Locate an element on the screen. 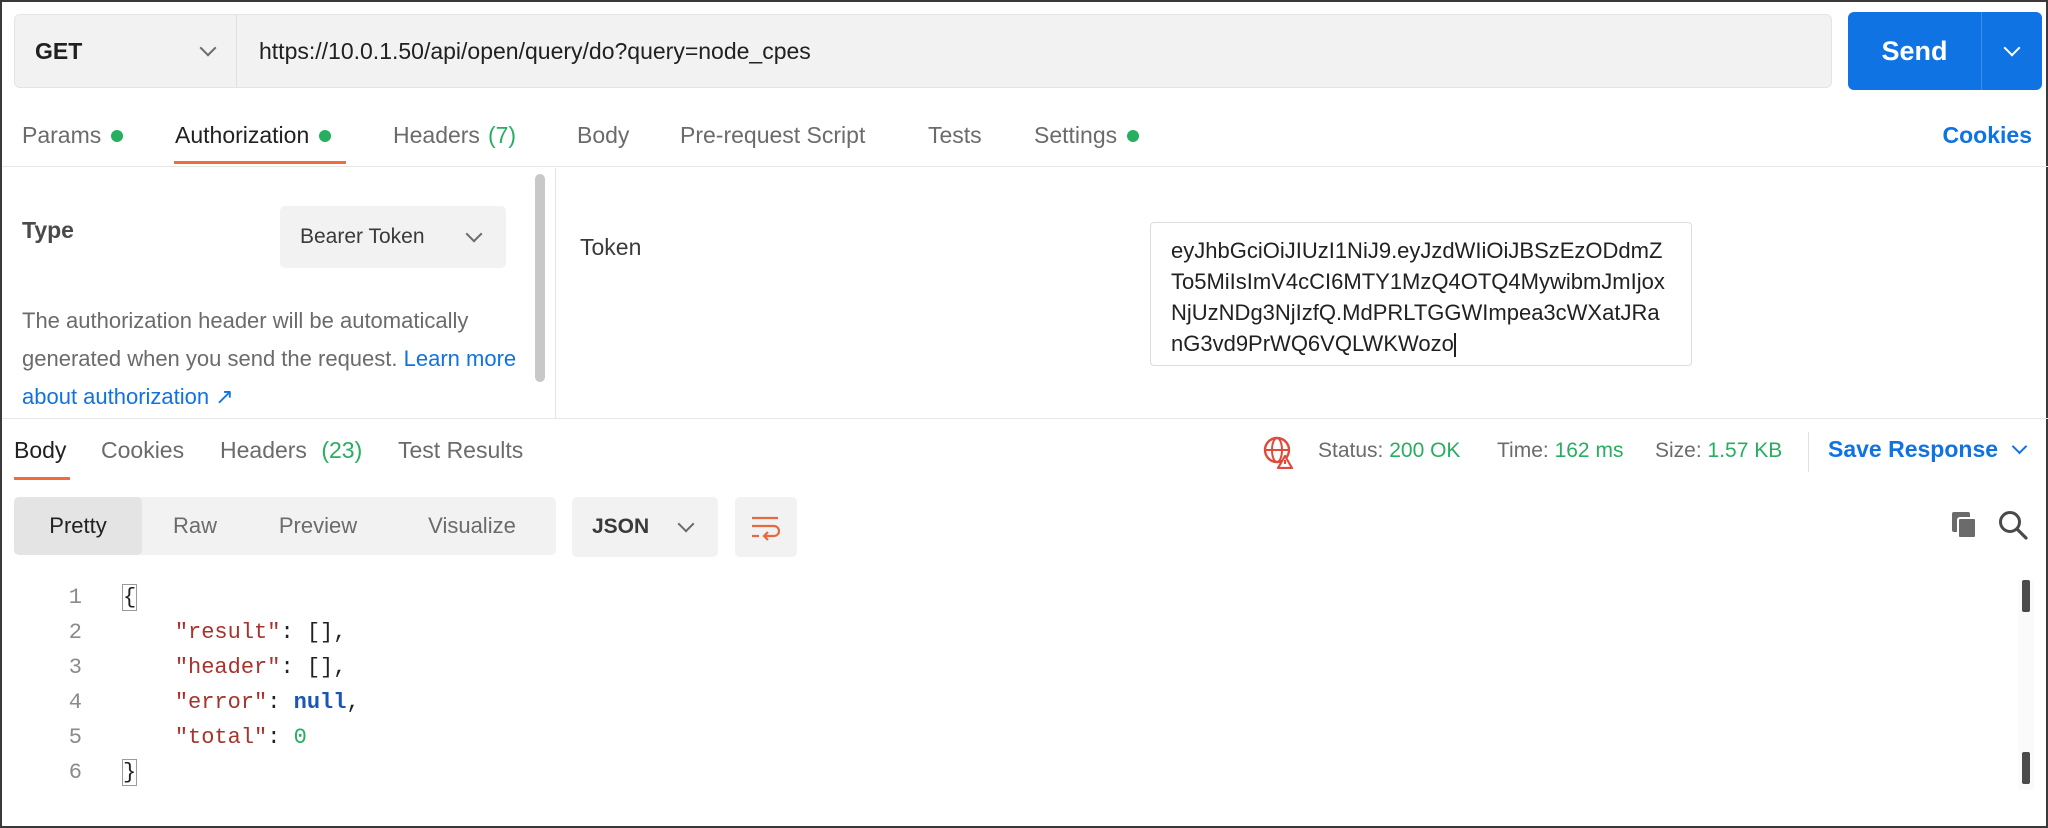  tab-label: Body is located at coordinates (603, 135).